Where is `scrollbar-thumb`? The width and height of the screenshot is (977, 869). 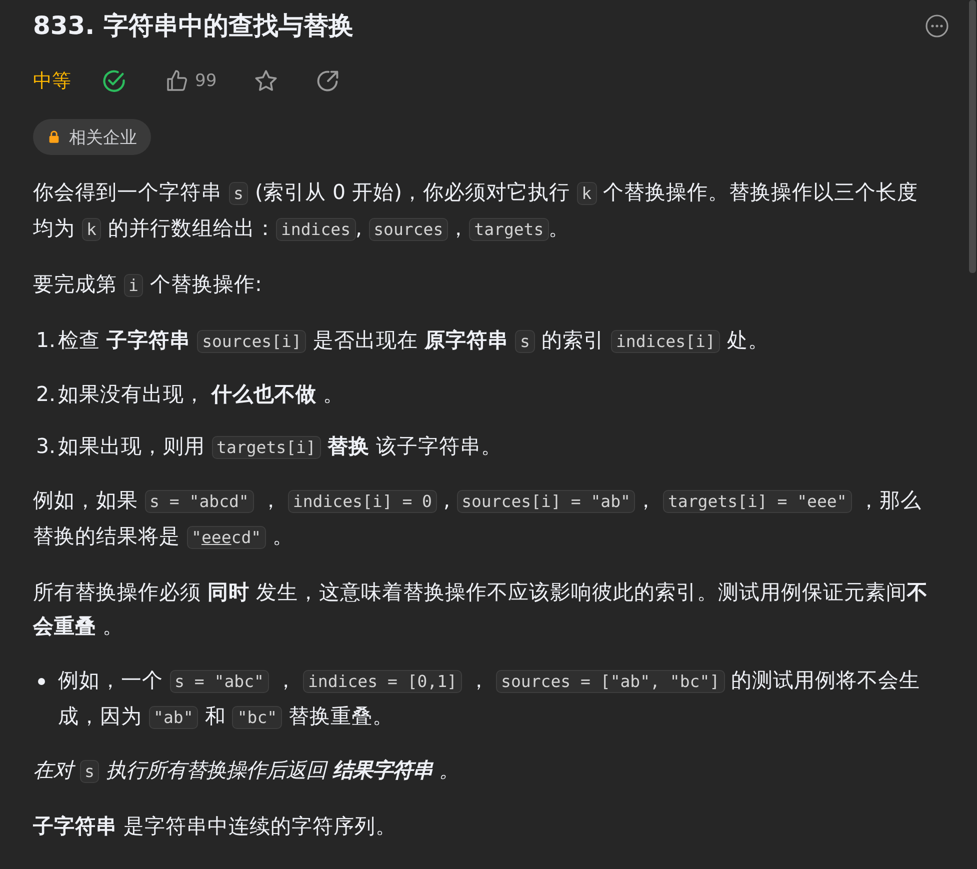
scrollbar-thumb is located at coordinates (972, 136).